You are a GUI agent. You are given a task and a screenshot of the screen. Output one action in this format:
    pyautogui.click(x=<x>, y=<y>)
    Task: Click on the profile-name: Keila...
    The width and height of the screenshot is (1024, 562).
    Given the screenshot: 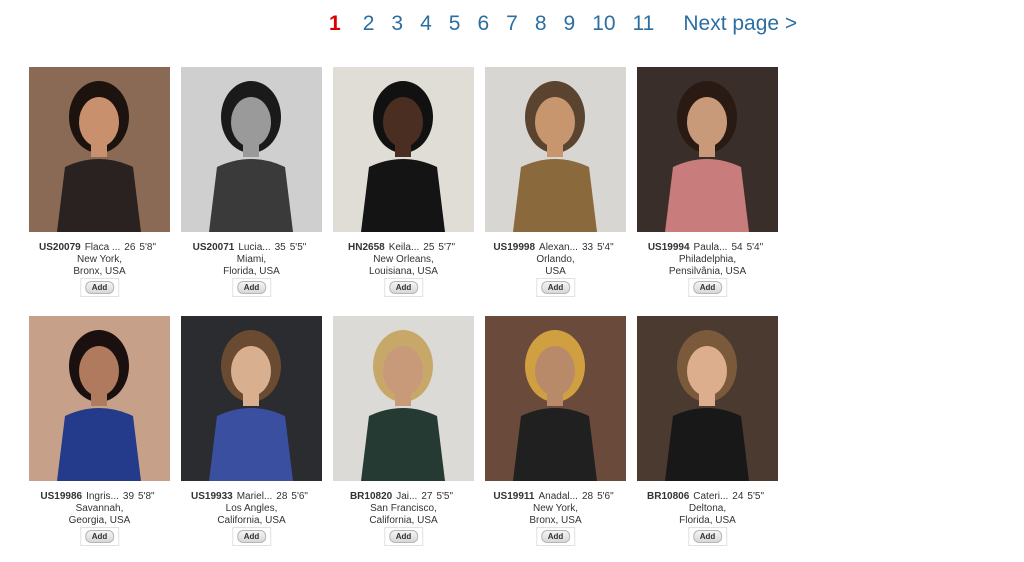 What is the action you would take?
    pyautogui.click(x=404, y=247)
    